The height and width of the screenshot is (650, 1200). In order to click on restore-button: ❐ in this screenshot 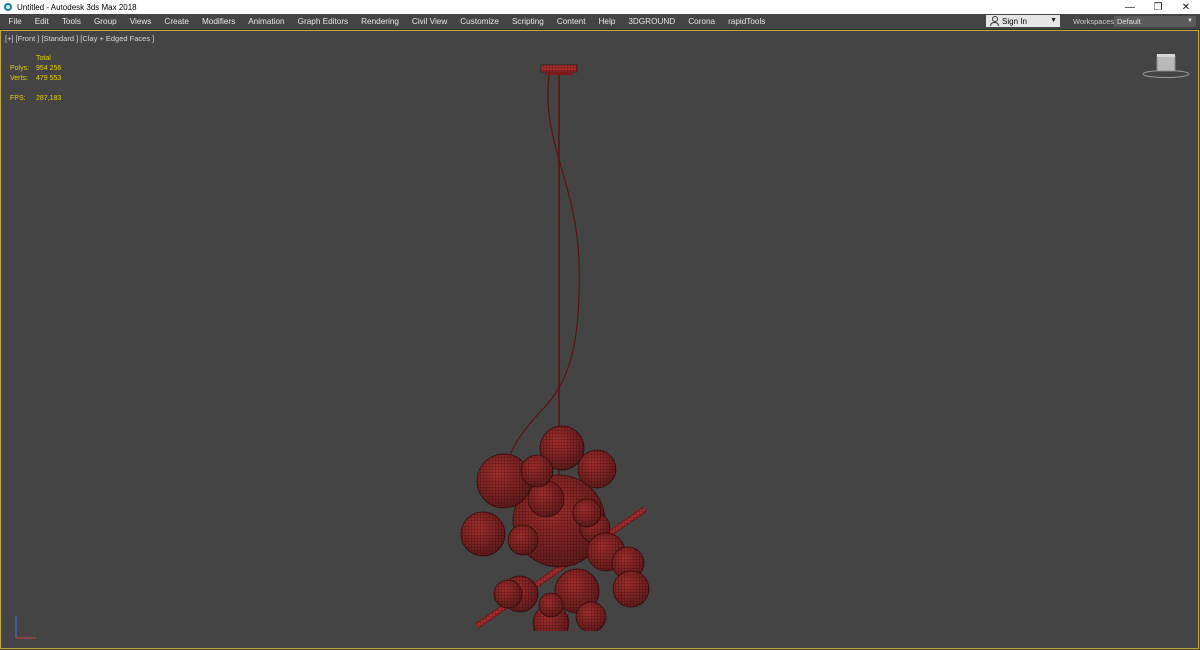, I will do `click(1158, 7)`.